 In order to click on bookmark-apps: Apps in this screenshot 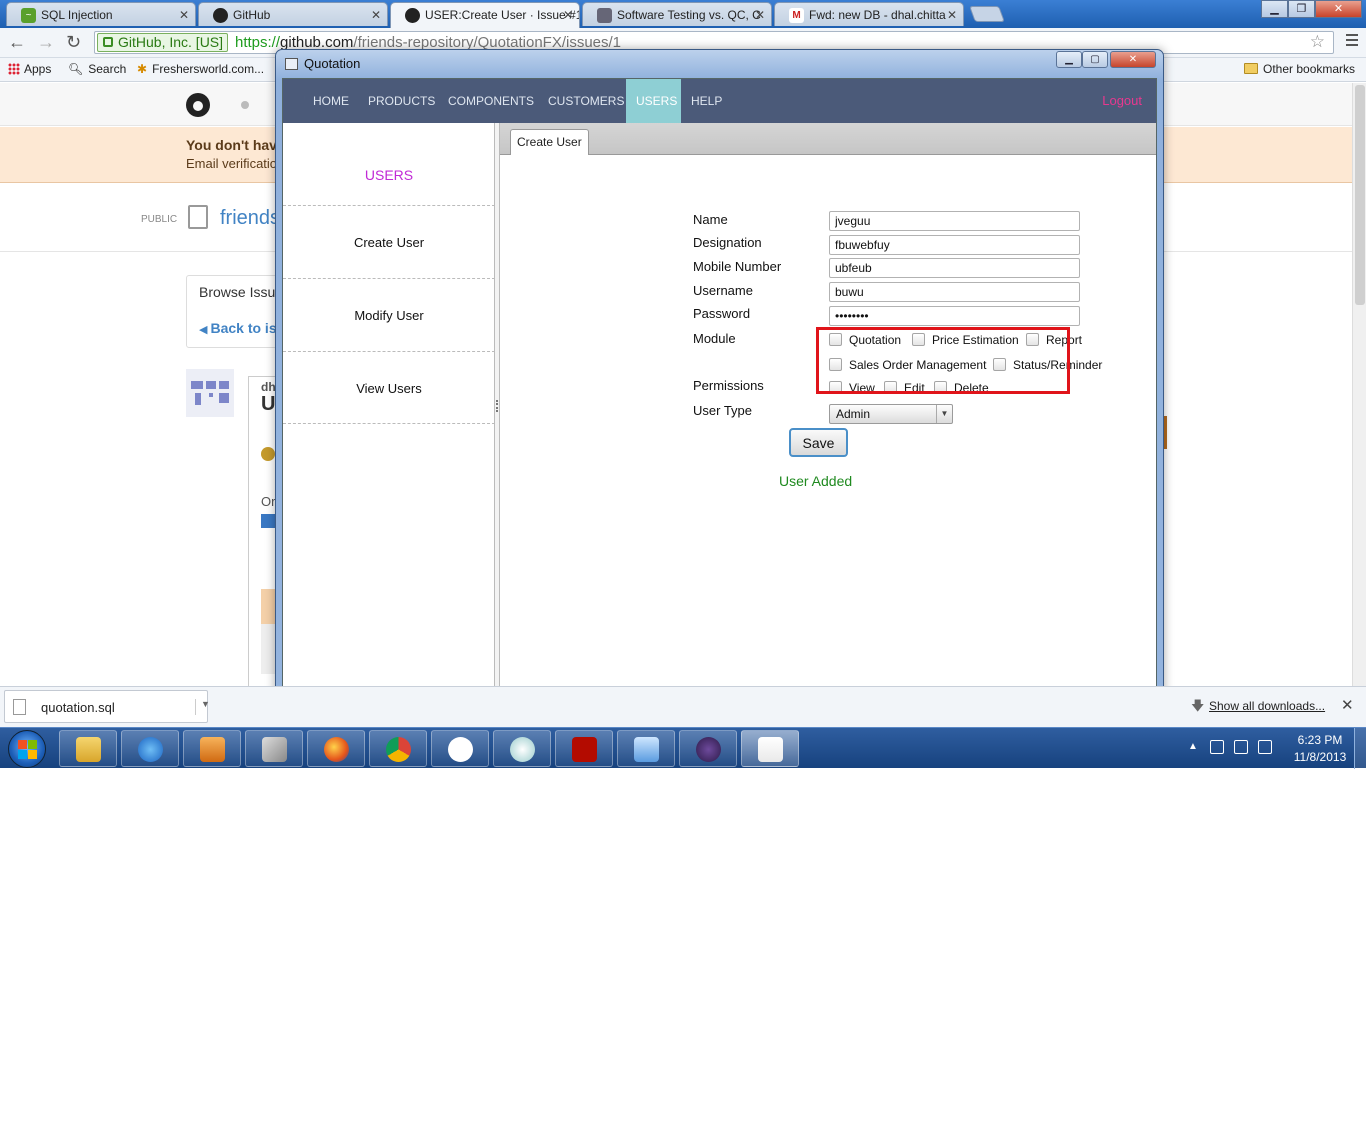, I will do `click(29, 69)`.